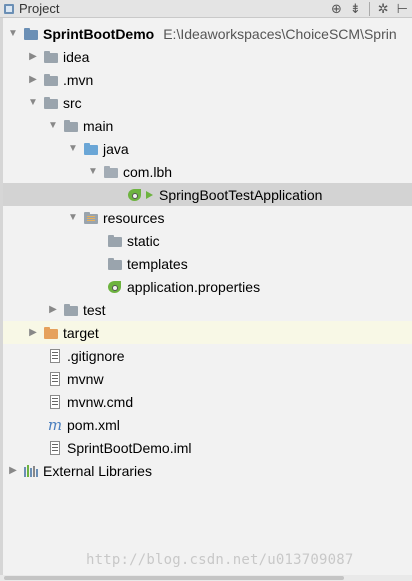 This screenshot has width=412, height=581. I want to click on tree-label: External Libraries, so click(97, 470).